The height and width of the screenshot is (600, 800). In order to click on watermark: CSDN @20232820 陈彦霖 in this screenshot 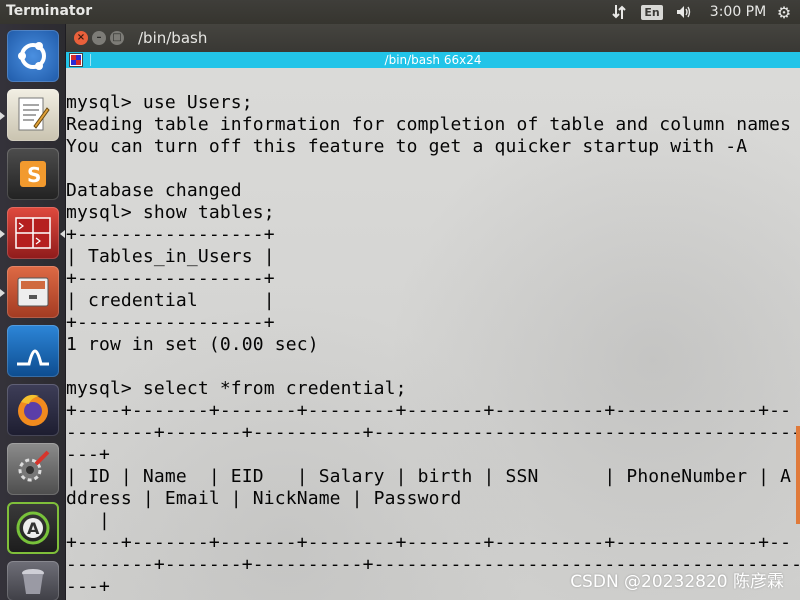, I will do `click(677, 582)`.